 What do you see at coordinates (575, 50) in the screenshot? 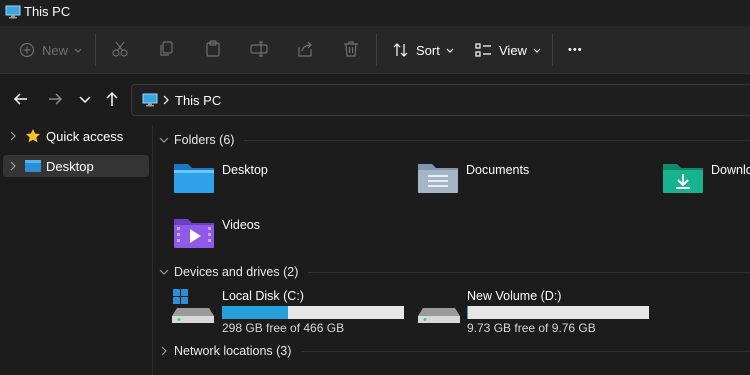
I see `more-options-button: •••` at bounding box center [575, 50].